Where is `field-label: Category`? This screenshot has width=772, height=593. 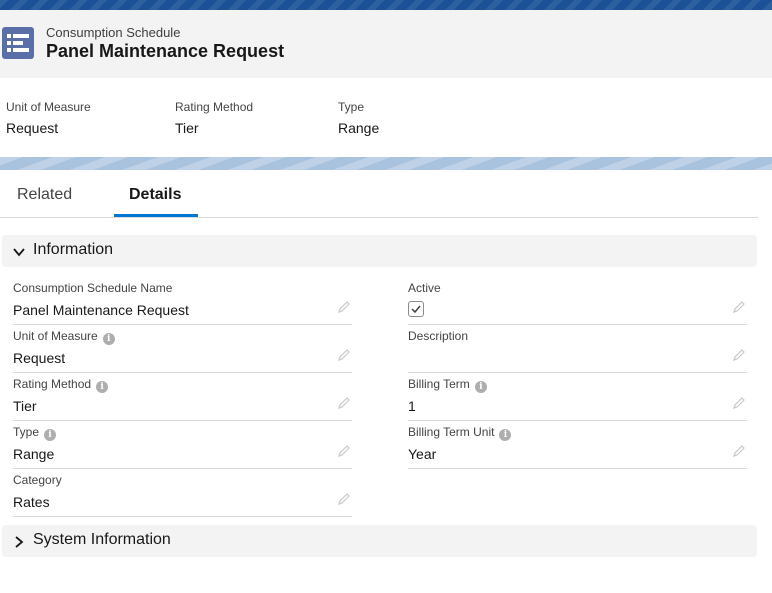 field-label: Category is located at coordinates (37, 480).